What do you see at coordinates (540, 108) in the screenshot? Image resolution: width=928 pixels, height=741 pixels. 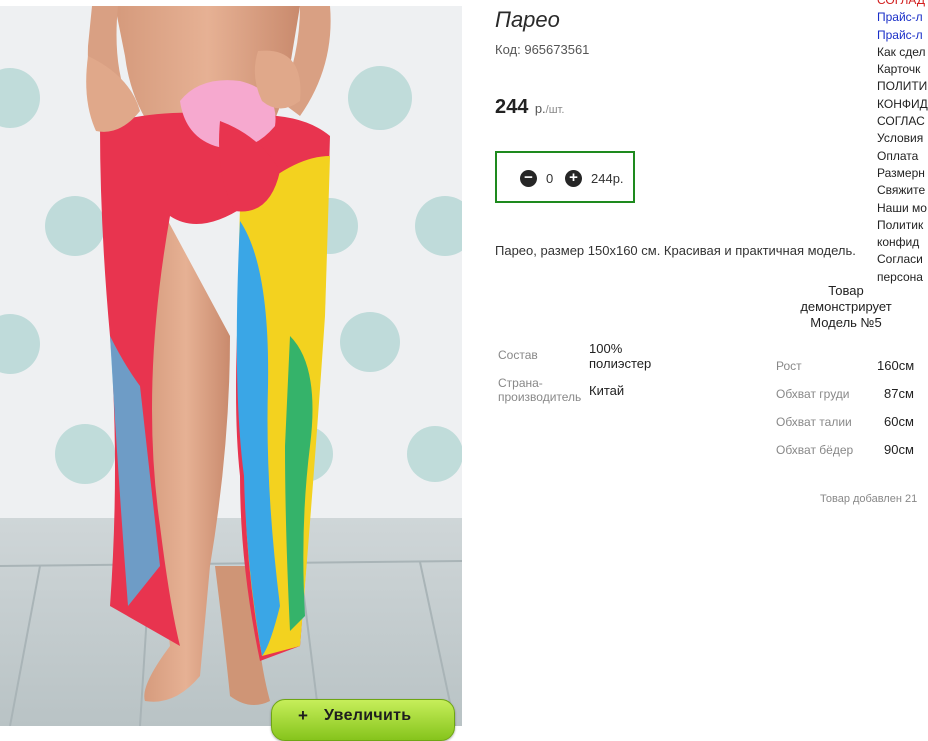 I see `price-currency: р.` at bounding box center [540, 108].